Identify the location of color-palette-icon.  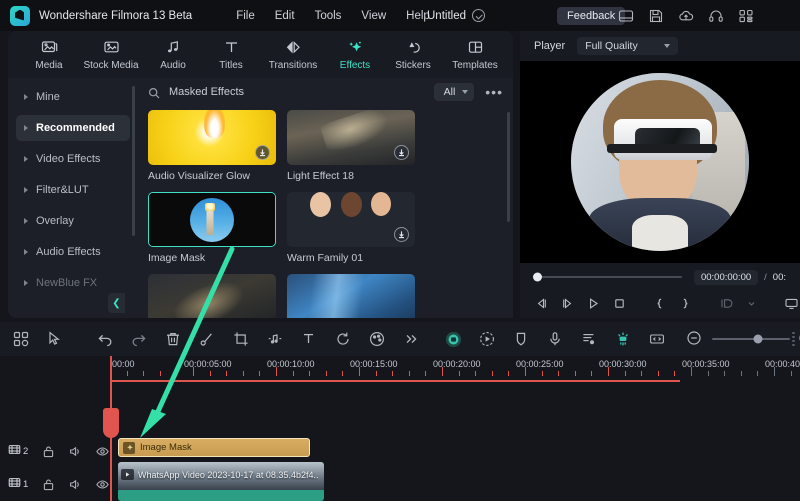
(377, 339).